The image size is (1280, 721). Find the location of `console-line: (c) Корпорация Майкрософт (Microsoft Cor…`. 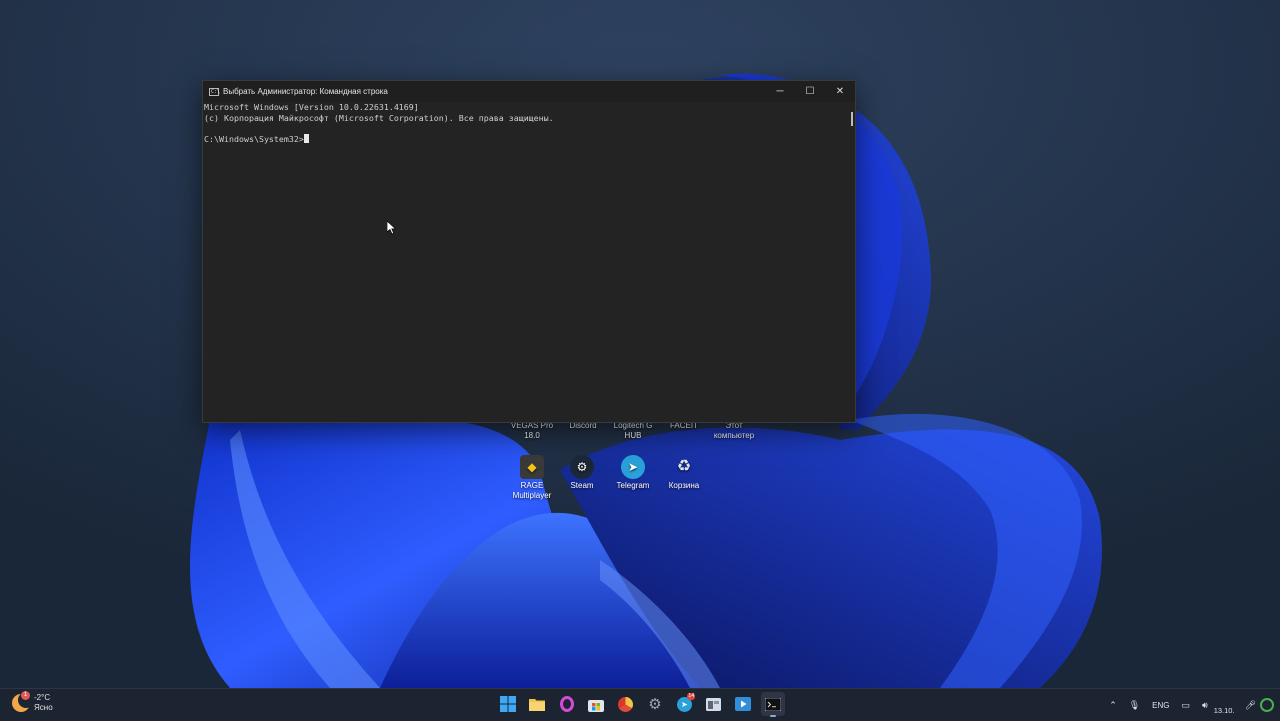

console-line: (c) Корпорация Майкрософт (Microsoft Cor… is located at coordinates (379, 117).